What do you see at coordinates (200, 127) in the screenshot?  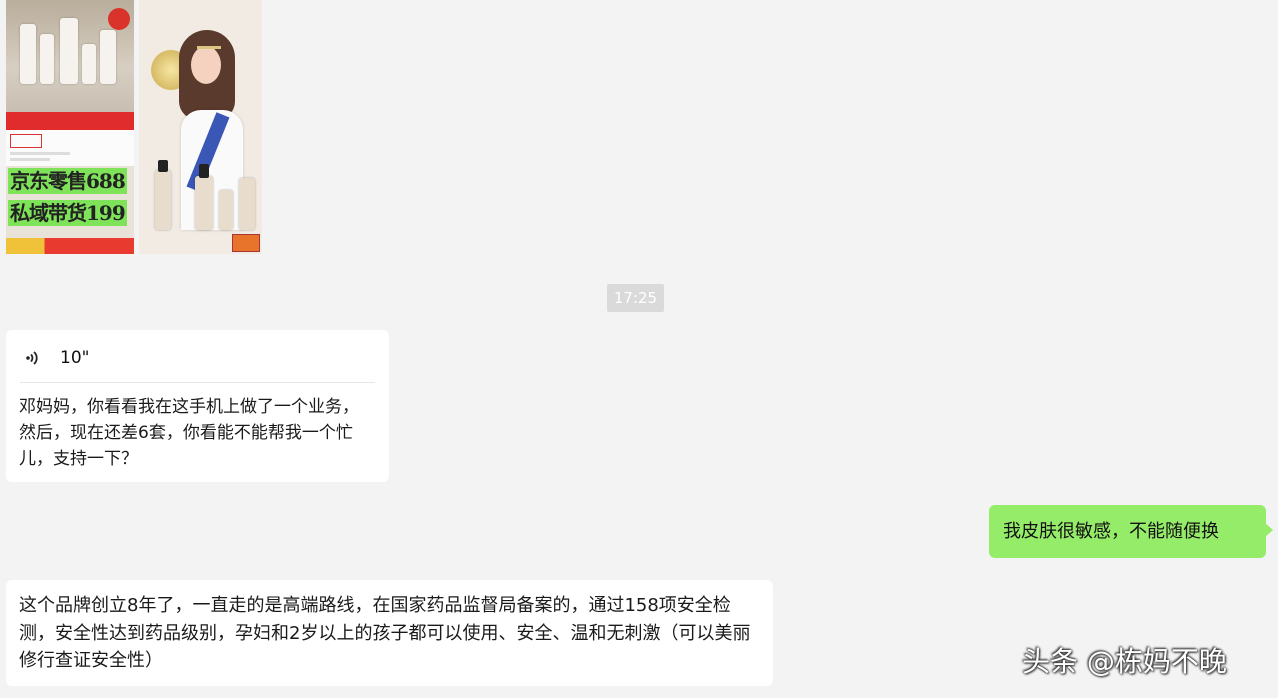 I see `product-screenshot-right` at bounding box center [200, 127].